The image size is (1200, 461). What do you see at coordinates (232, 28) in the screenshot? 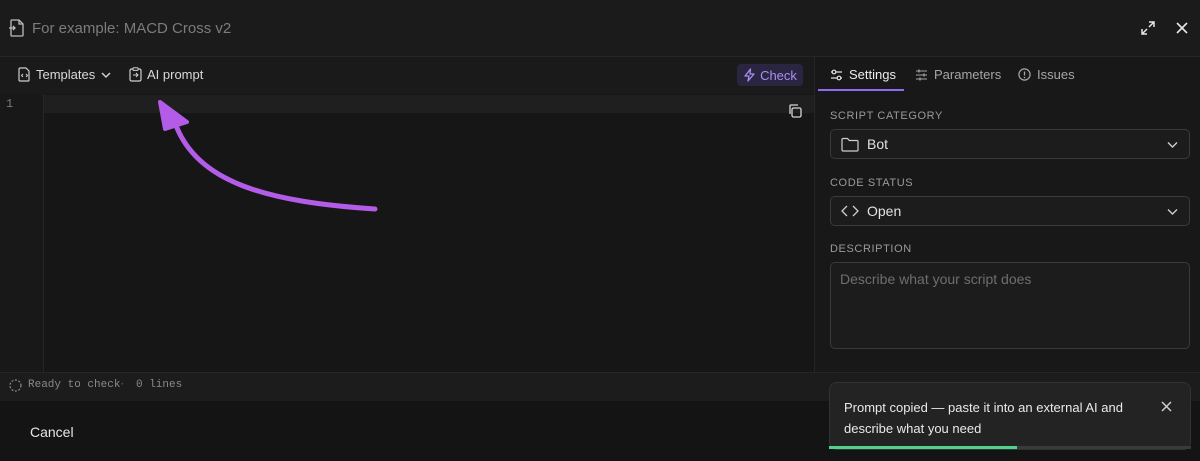
I see `script-name-input` at bounding box center [232, 28].